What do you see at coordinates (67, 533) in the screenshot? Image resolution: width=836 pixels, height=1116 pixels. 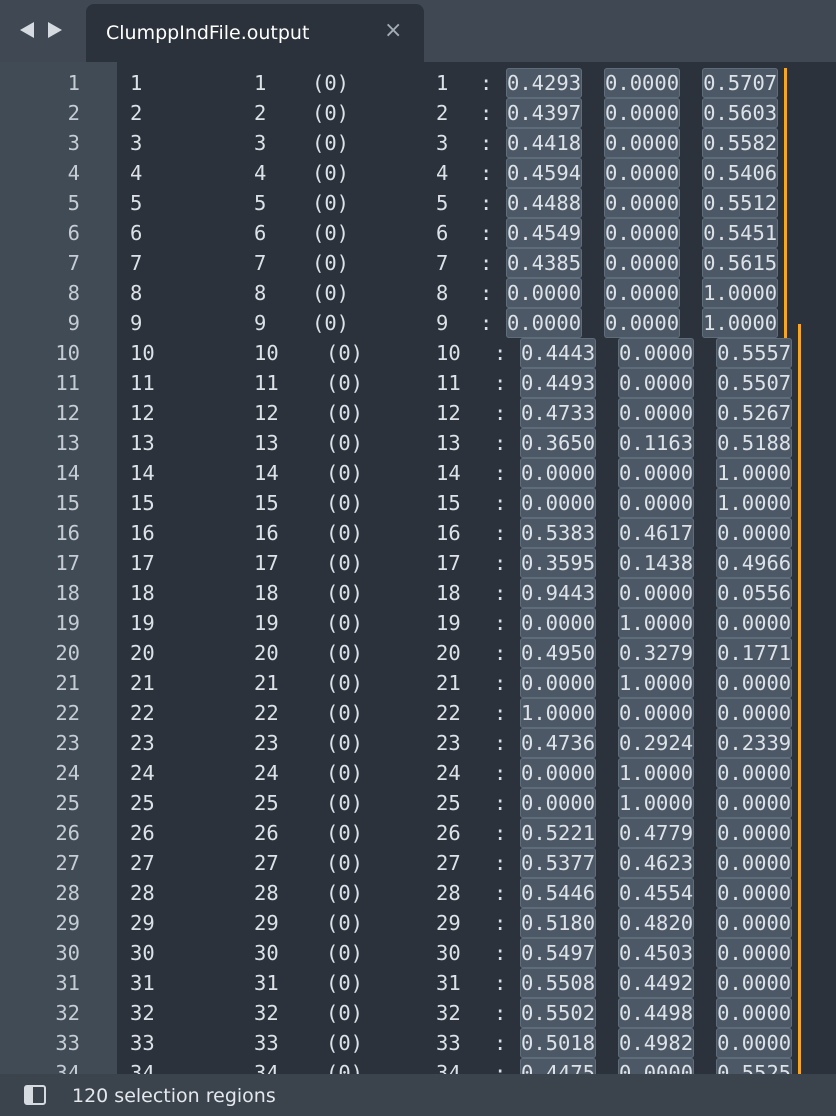 I see `line-number: 16` at bounding box center [67, 533].